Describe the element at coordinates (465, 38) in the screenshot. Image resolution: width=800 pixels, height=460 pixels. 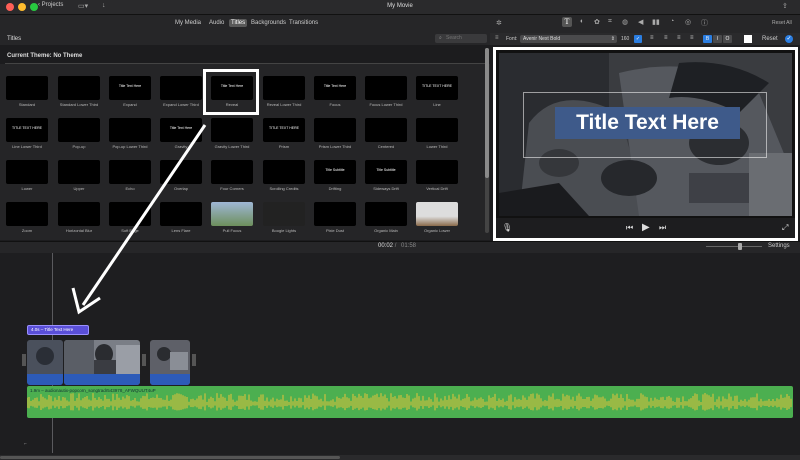
I see `search-input` at that location.